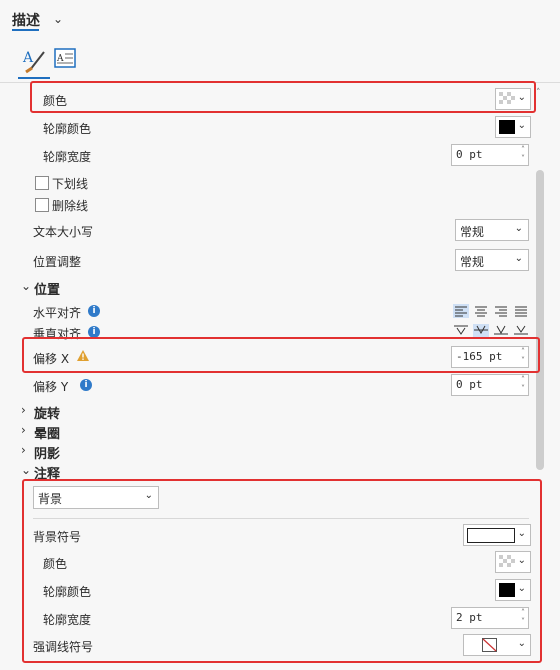 The width and height of the screenshot is (560, 670). I want to click on align-right-icon, so click(501, 311).